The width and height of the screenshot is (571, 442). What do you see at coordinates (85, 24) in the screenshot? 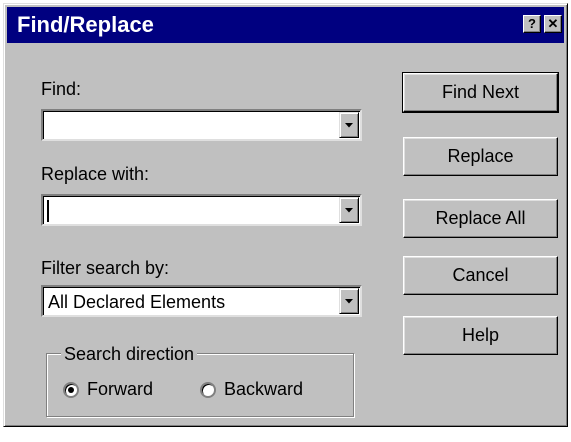
I see `dialog-title: Find/Replace` at bounding box center [85, 24].